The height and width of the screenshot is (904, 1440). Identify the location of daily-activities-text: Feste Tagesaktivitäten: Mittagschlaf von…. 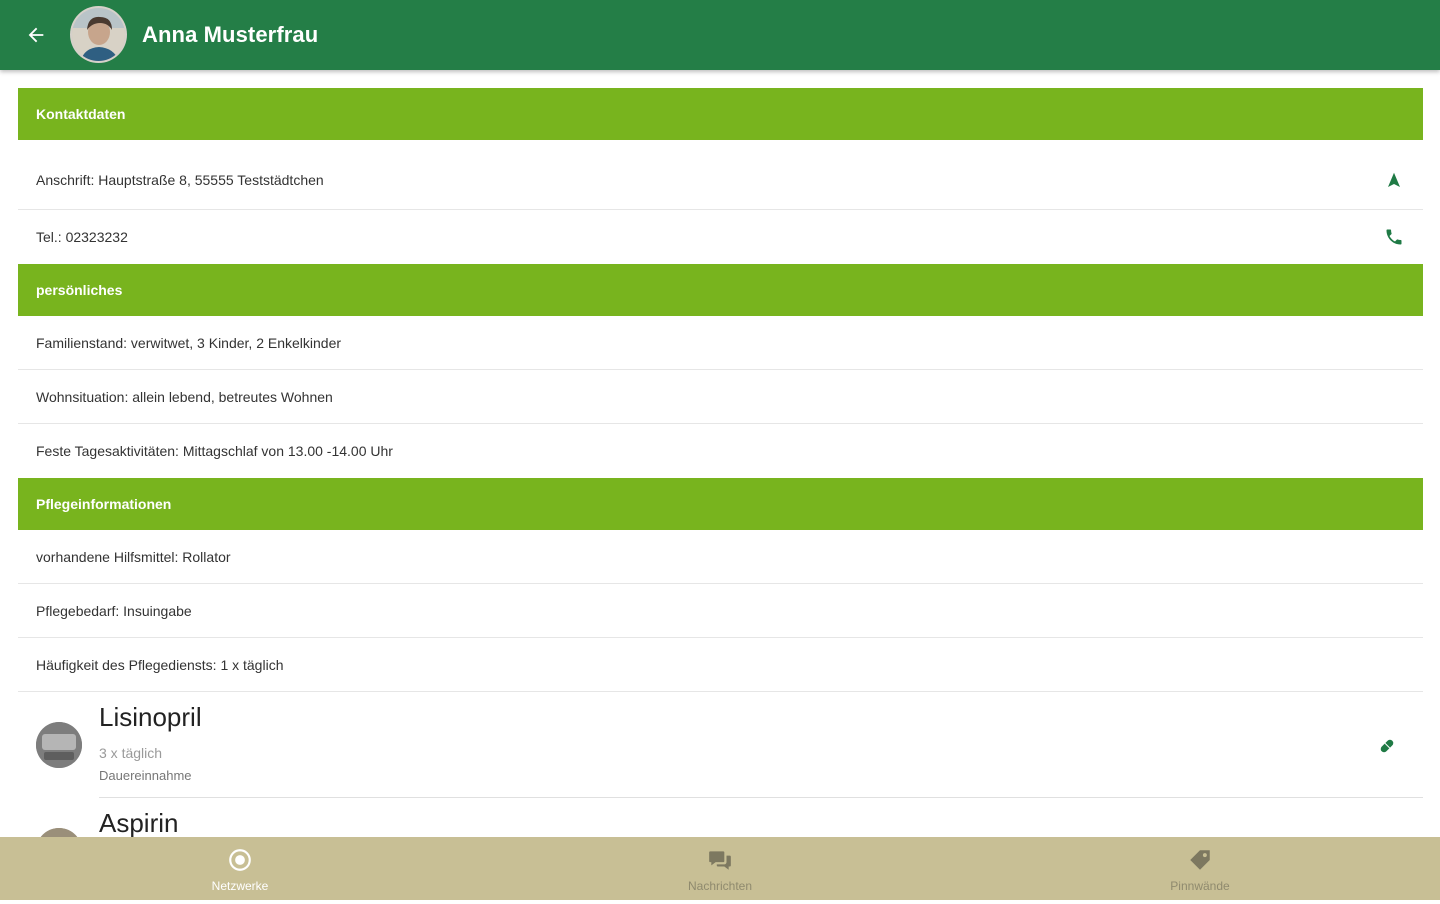
(214, 451).